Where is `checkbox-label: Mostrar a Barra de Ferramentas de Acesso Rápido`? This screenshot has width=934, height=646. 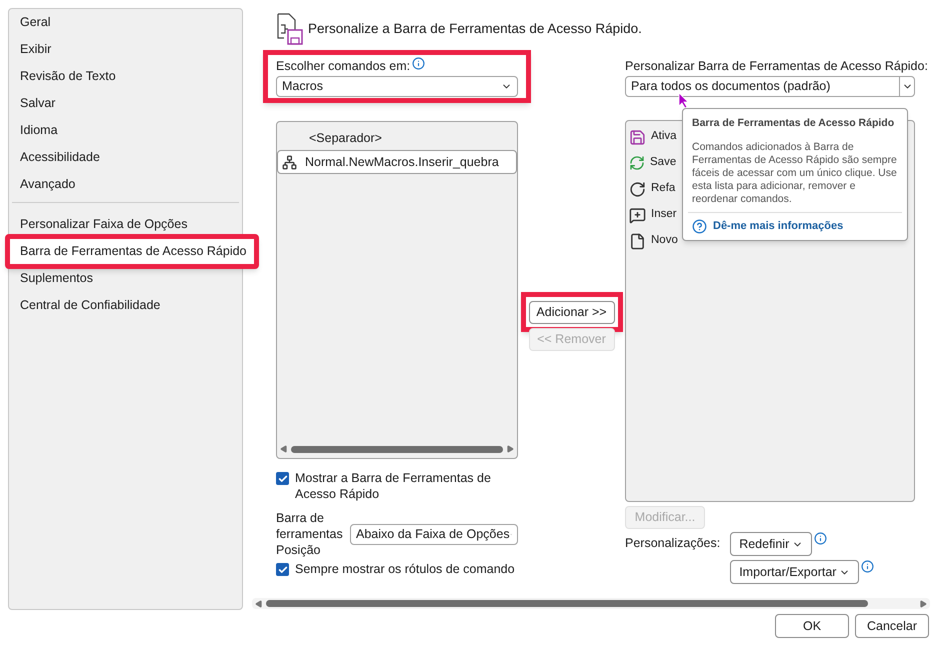
checkbox-label: Mostrar a Barra de Ferramentas de Acesso Rápido is located at coordinates (393, 486).